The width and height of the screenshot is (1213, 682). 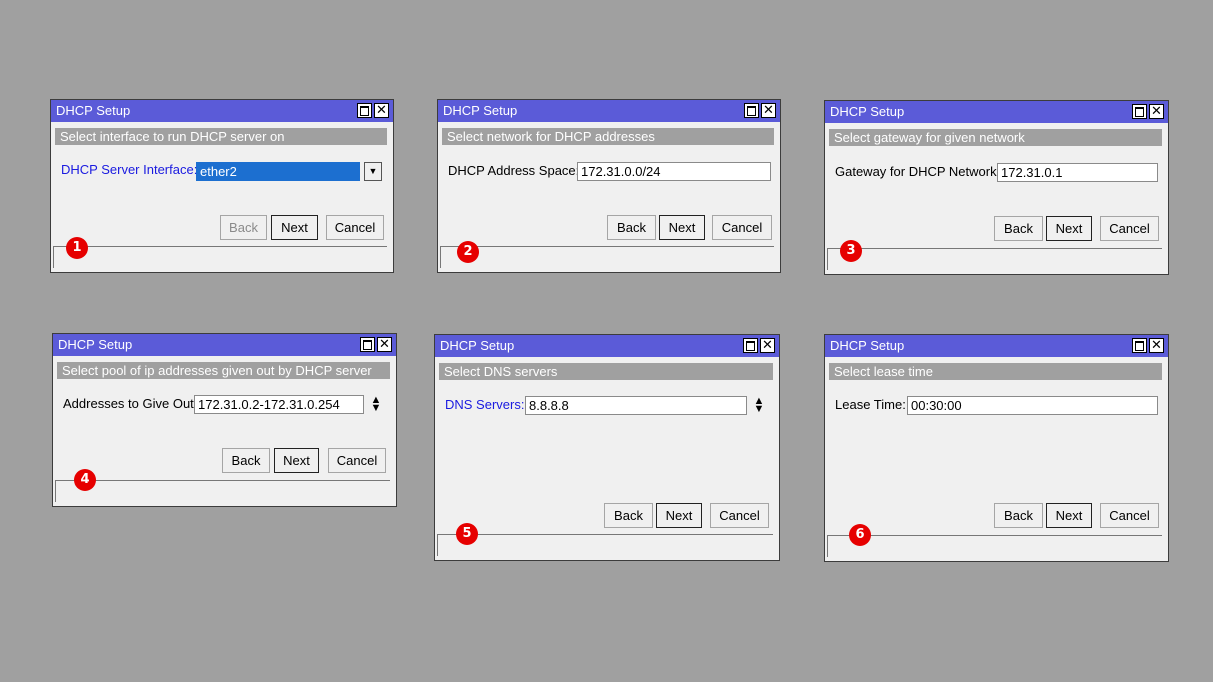 I want to click on dhcp-address-space-label: DHCP Address Space:, so click(x=514, y=170).